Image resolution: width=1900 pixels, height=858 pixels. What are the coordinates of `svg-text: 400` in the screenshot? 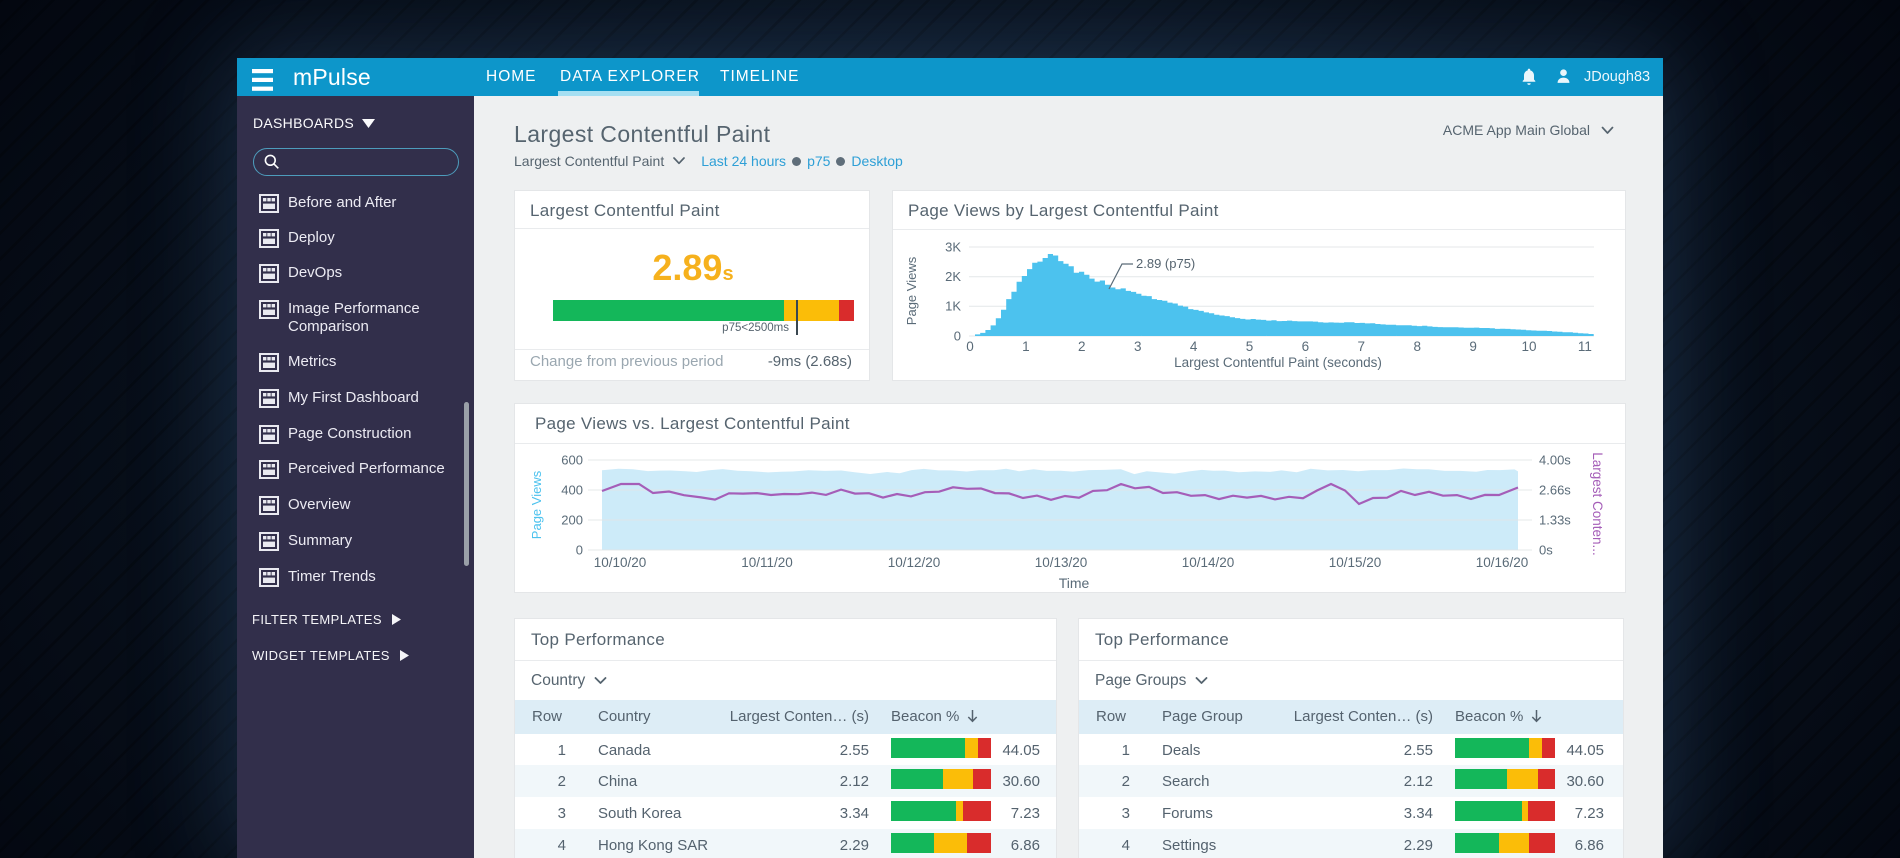 It's located at (572, 490).